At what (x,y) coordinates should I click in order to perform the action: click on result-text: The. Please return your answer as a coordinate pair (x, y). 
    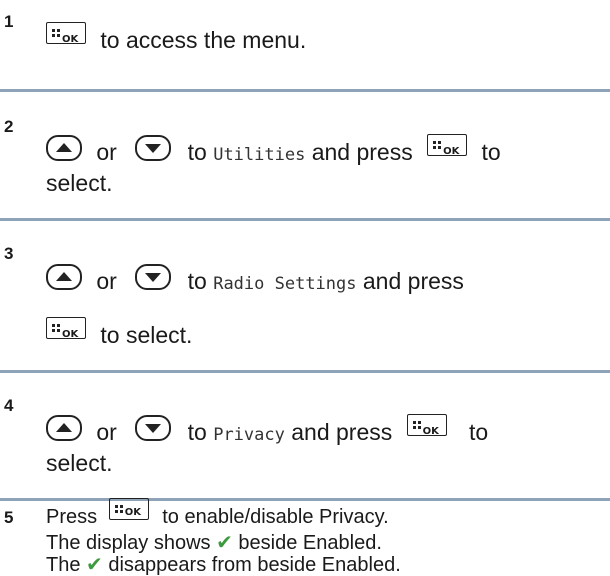
    Looking at the image, I should click on (63, 565).